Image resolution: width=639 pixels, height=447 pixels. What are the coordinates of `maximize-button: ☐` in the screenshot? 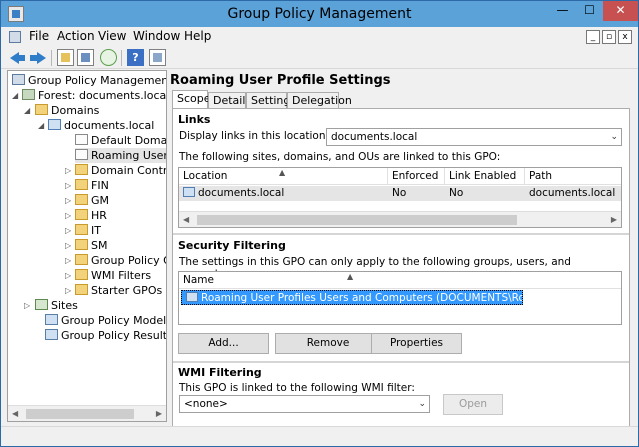 It's located at (589, 11).